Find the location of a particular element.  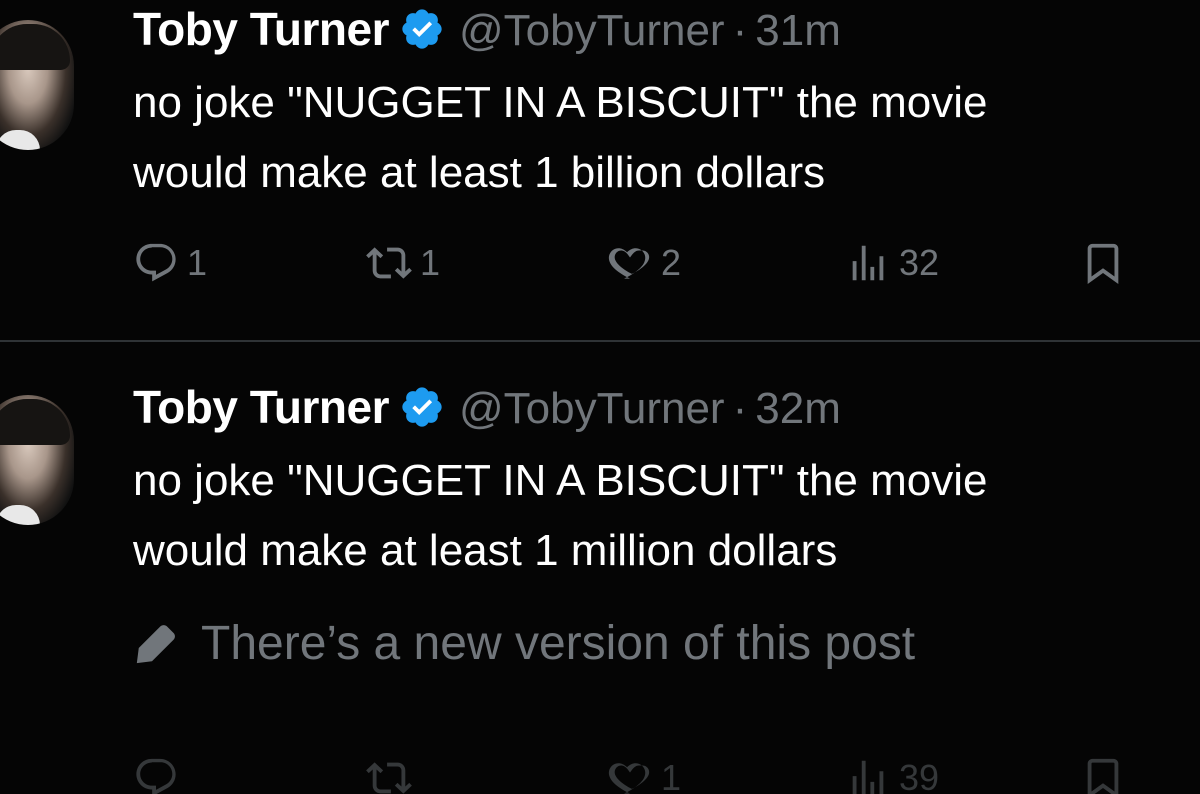

view-count: 39 is located at coordinates (919, 775).